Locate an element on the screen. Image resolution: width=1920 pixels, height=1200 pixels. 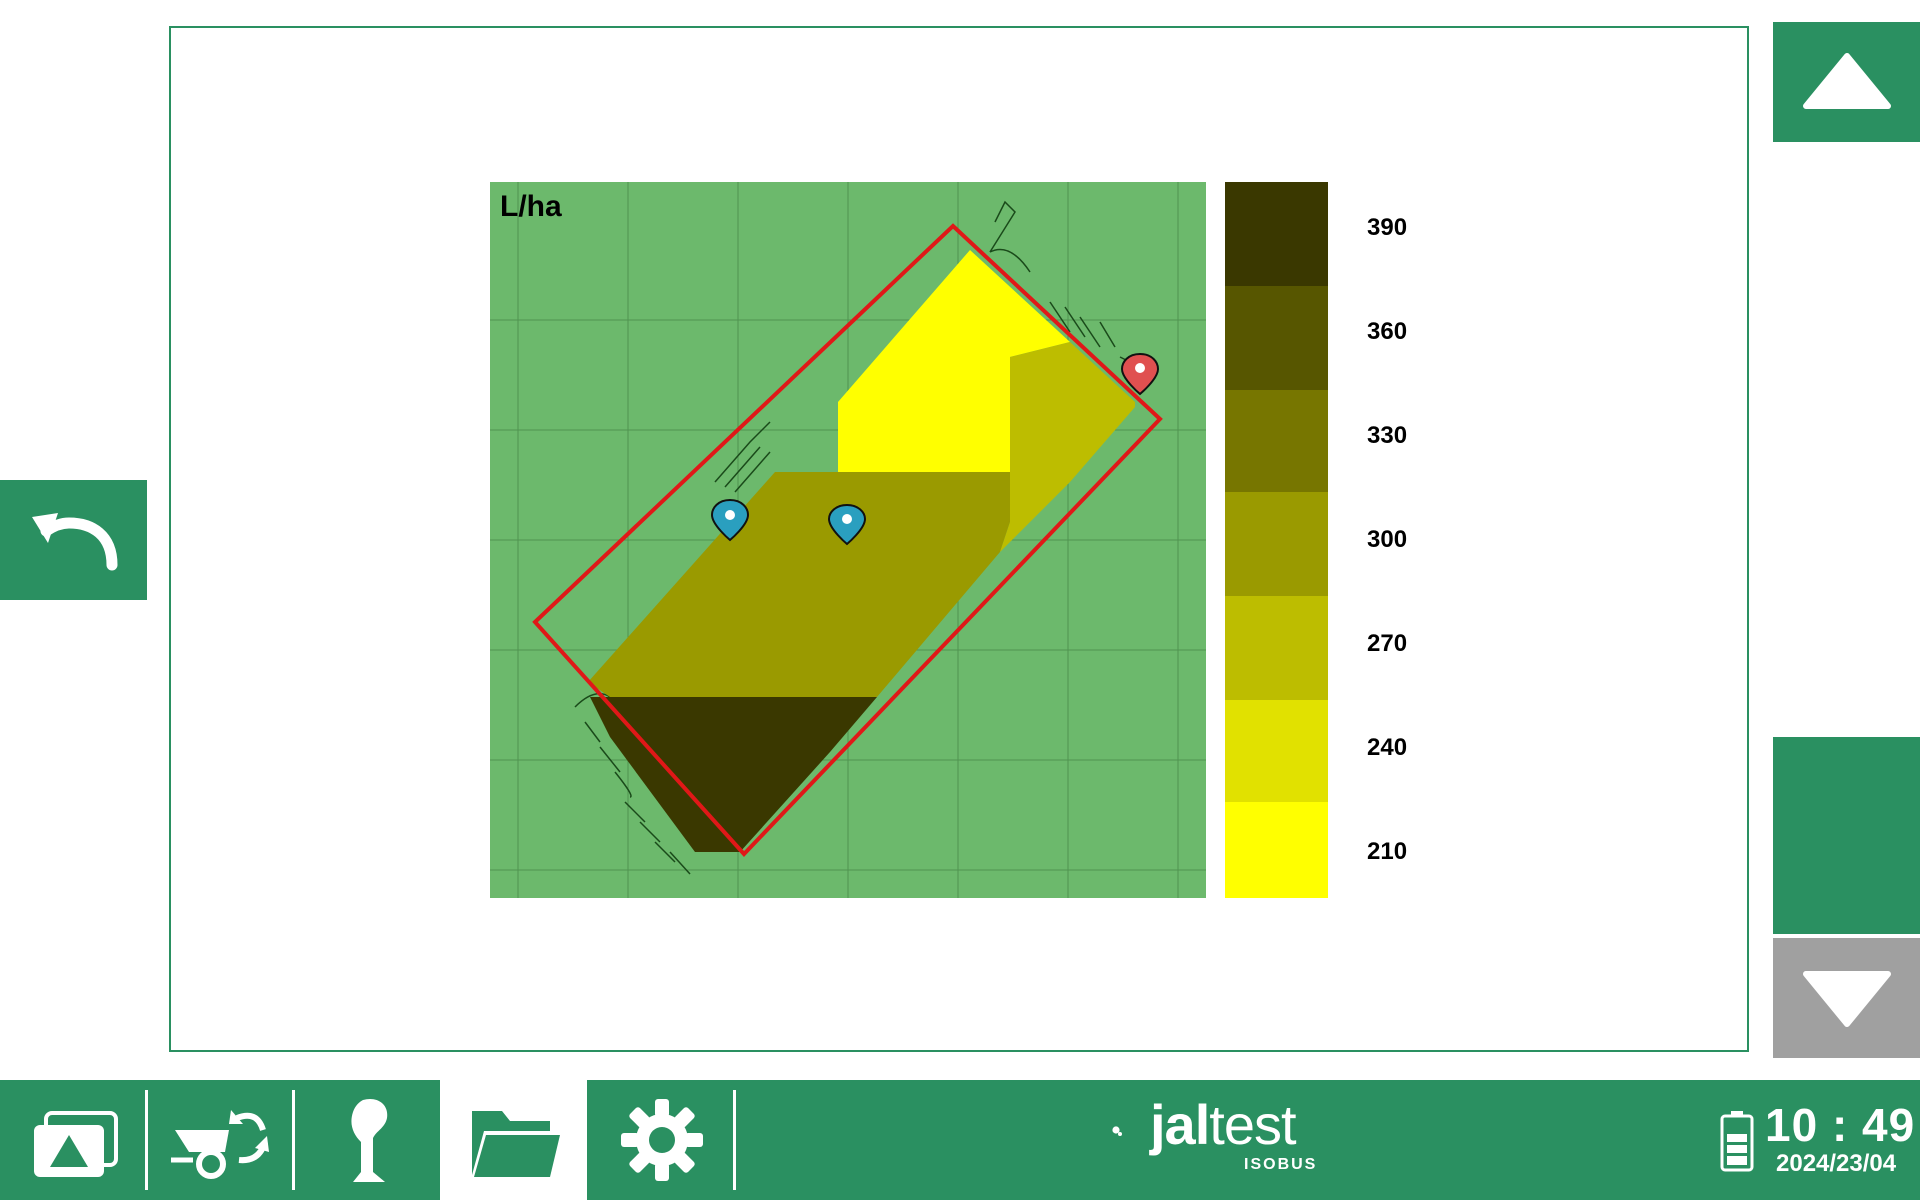
triangle-down-icon is located at coordinates (1846, 999).